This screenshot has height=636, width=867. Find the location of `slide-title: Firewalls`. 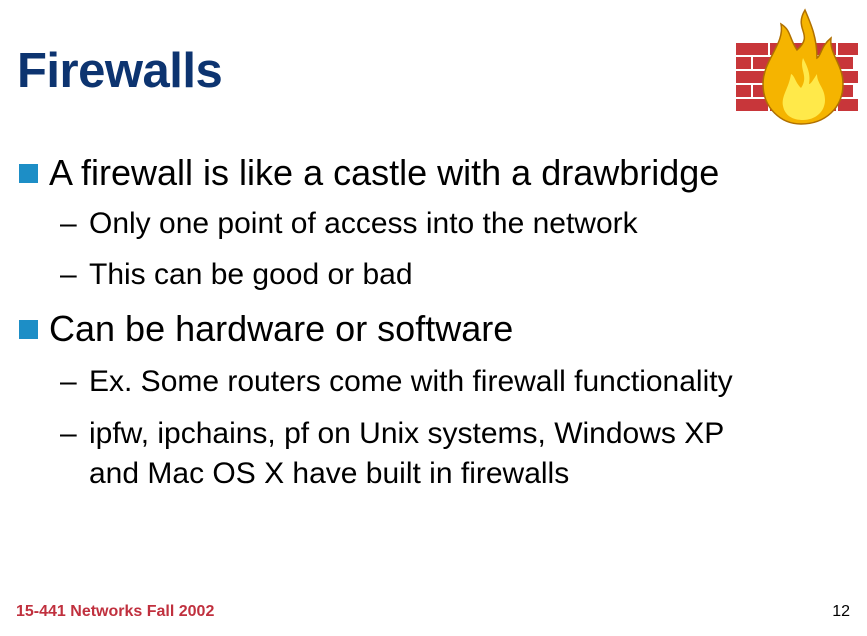

slide-title: Firewalls is located at coordinates (120, 71).